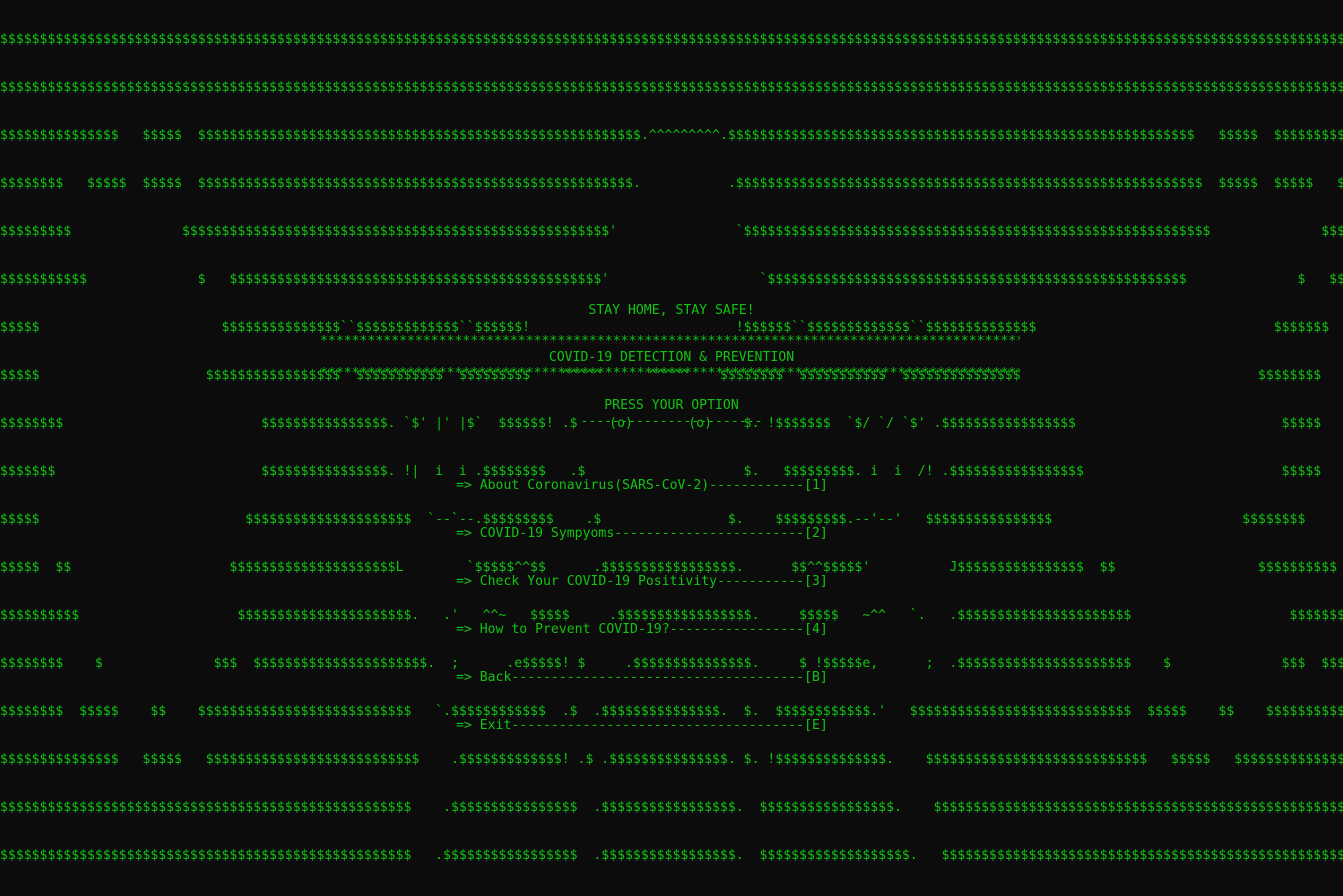  I want to click on slogan-text: STAY HOME, STAY SAFE!, so click(671, 310).